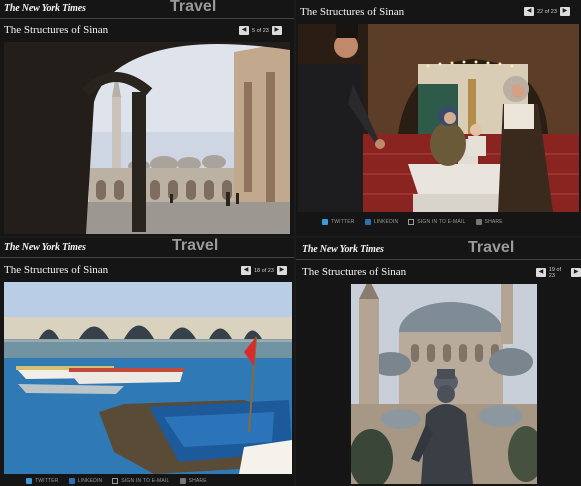  I want to click on slide-photo, so click(444, 384).